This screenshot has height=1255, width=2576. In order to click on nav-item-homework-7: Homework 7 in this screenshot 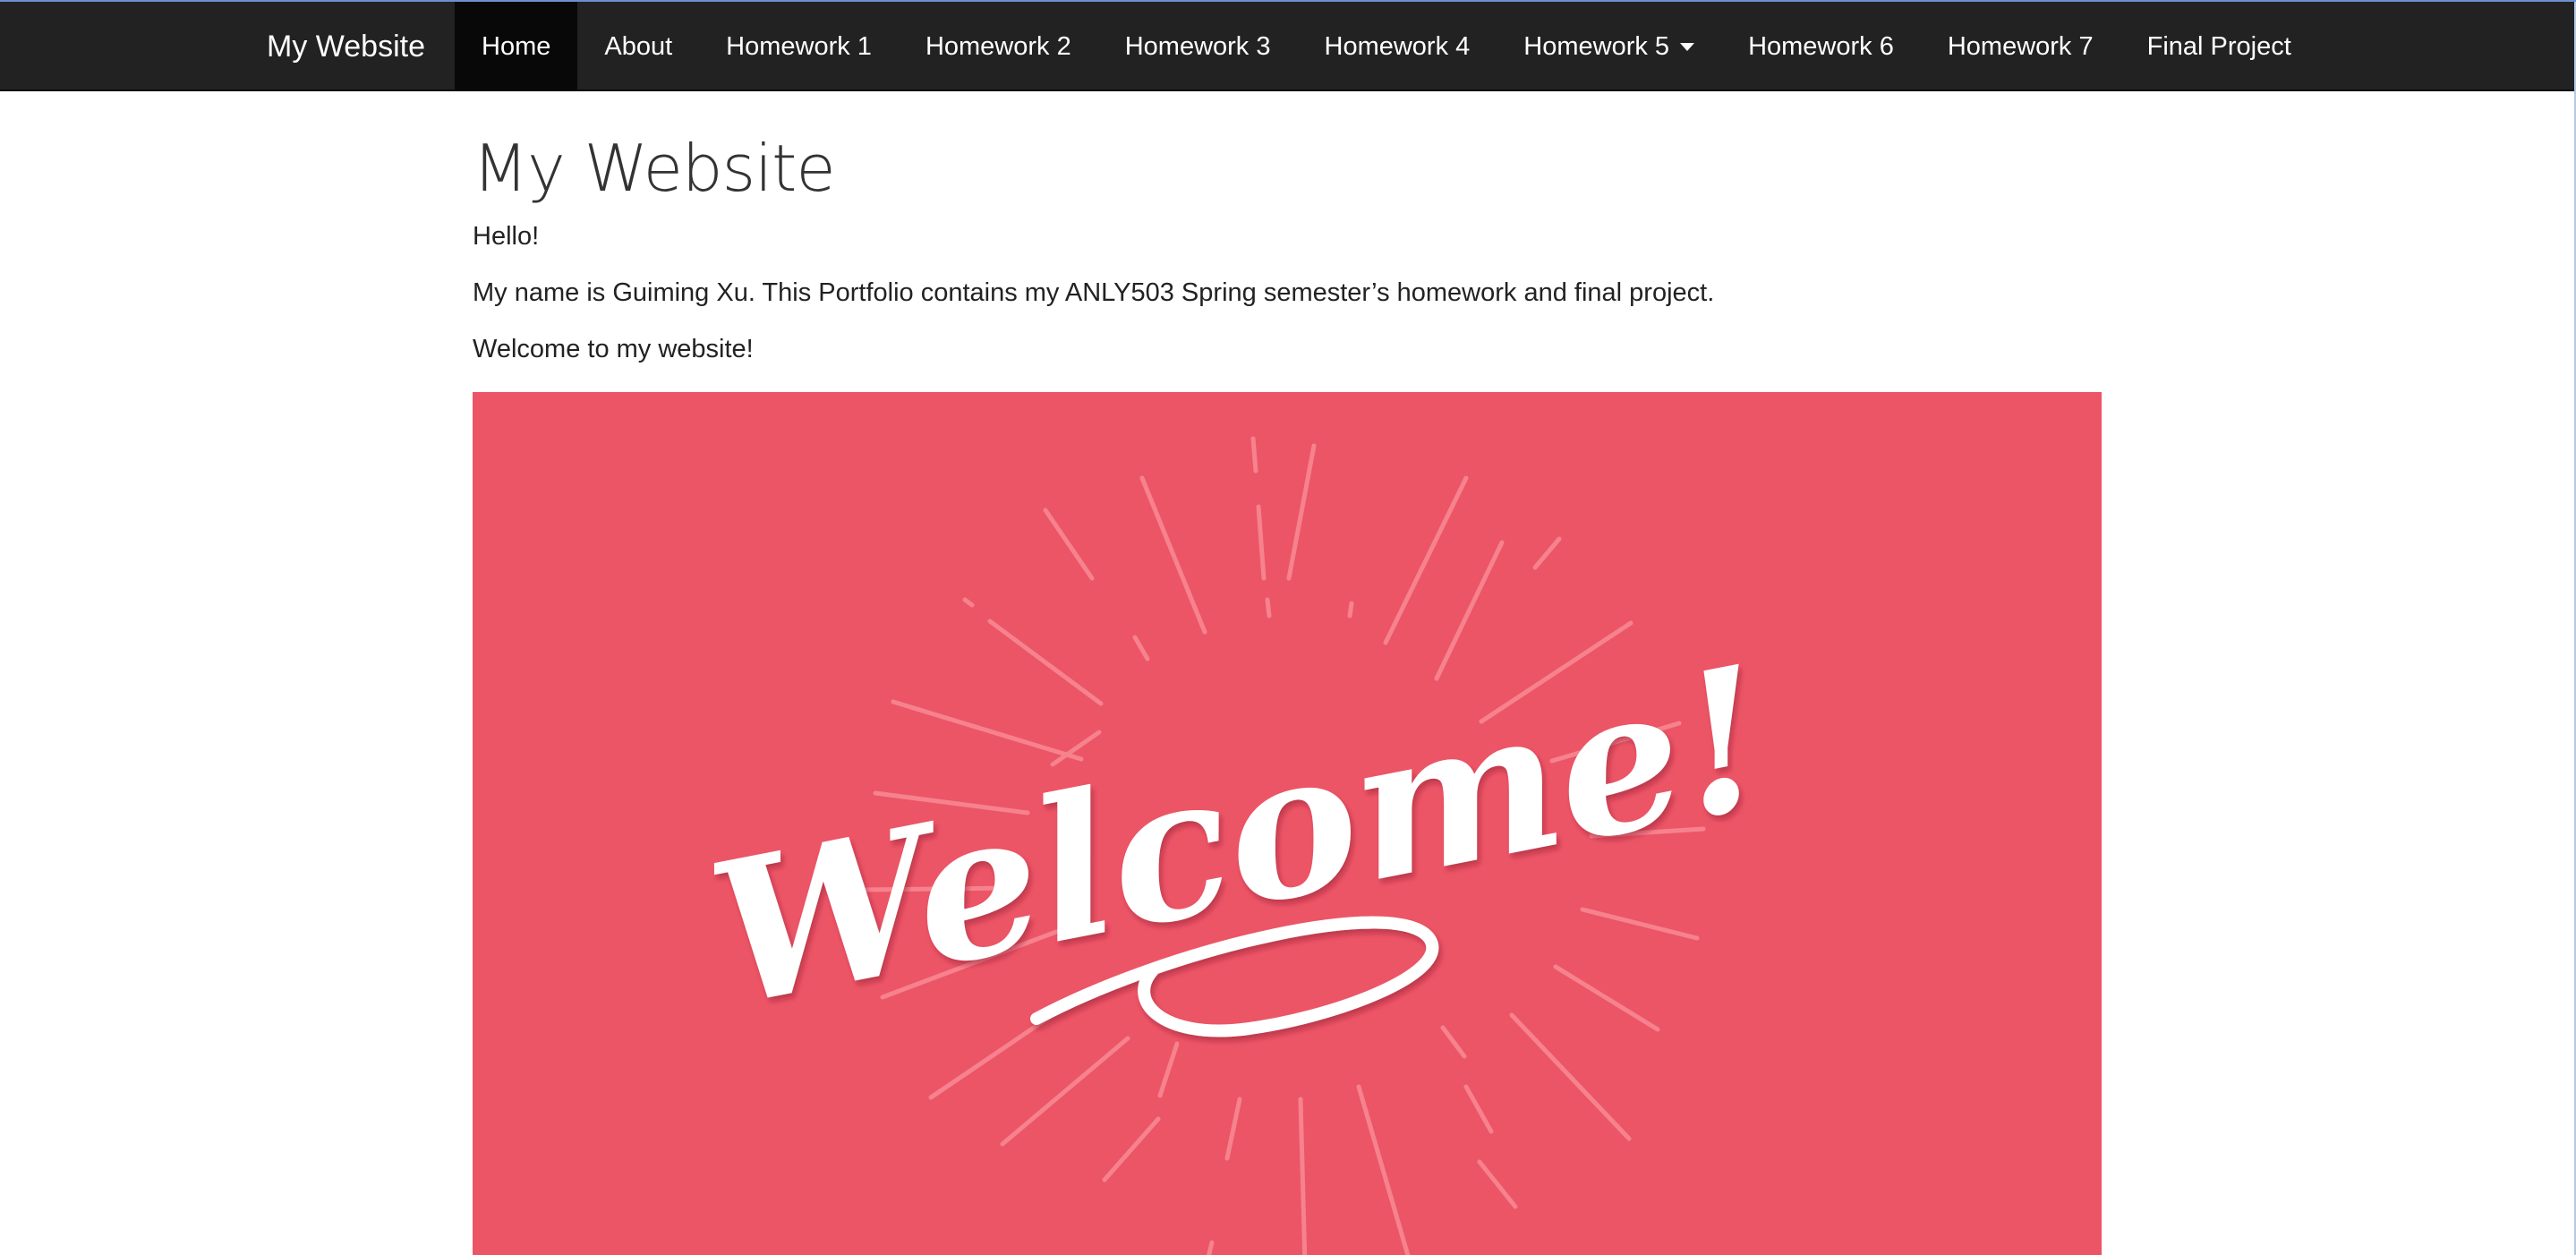, I will do `click(2020, 46)`.